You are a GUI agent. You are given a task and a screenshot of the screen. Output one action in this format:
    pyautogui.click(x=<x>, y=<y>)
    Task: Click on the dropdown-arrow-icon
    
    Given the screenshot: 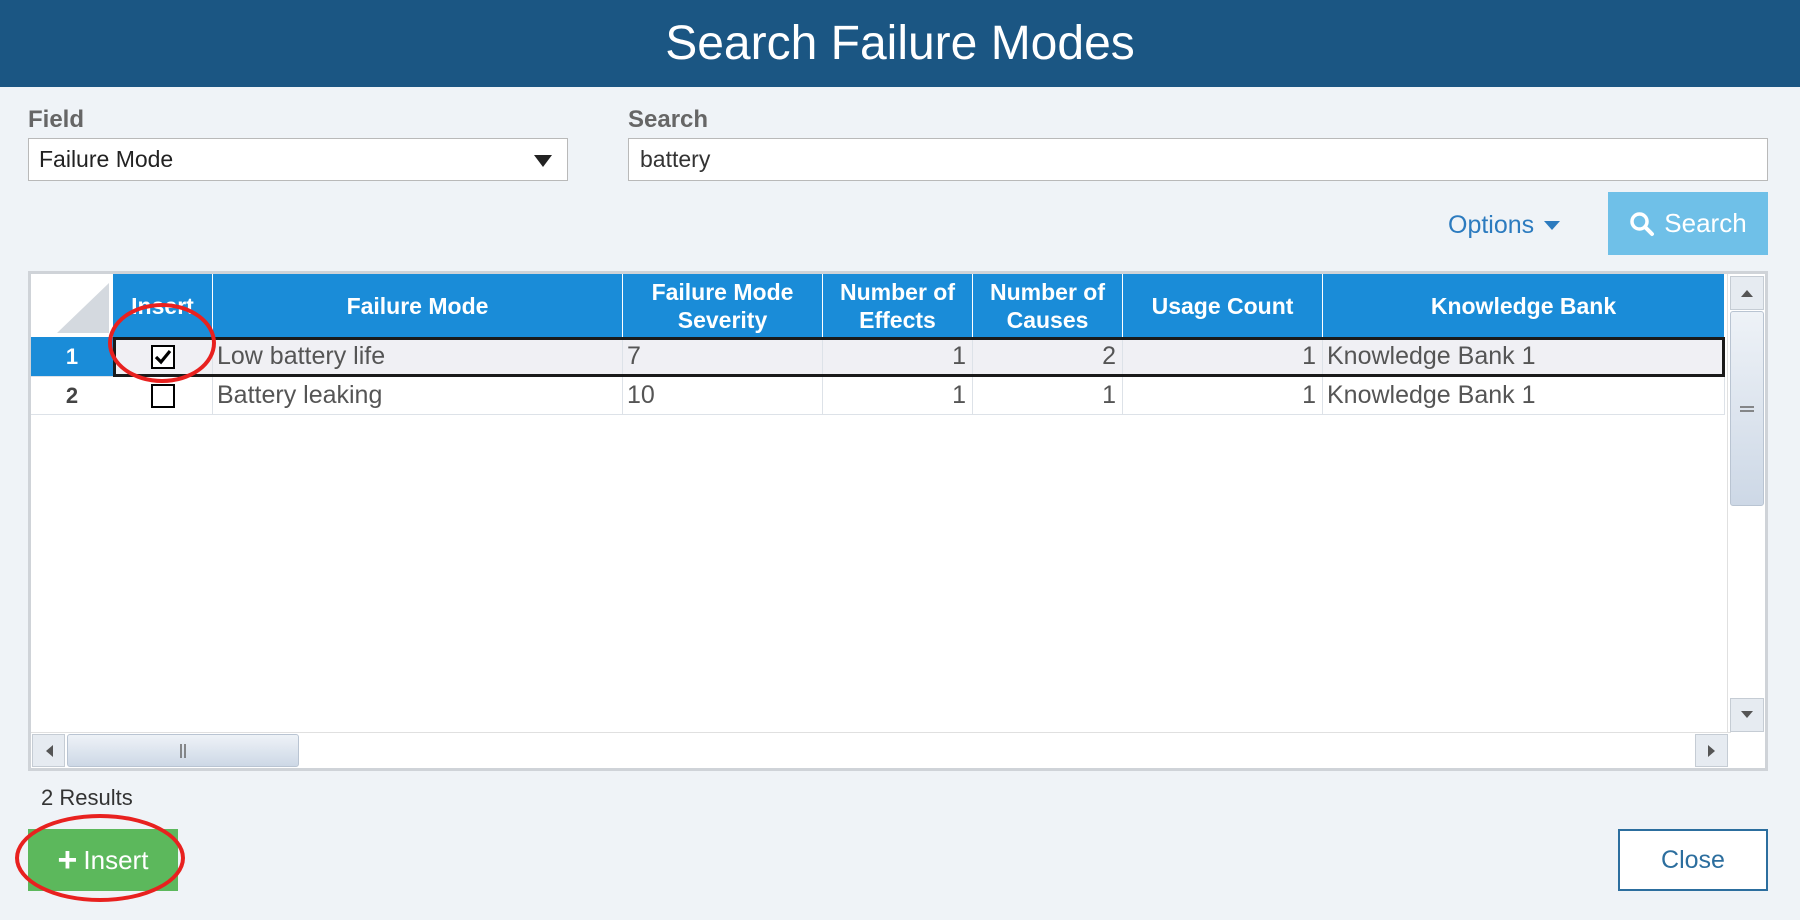 What is the action you would take?
    pyautogui.click(x=543, y=161)
    